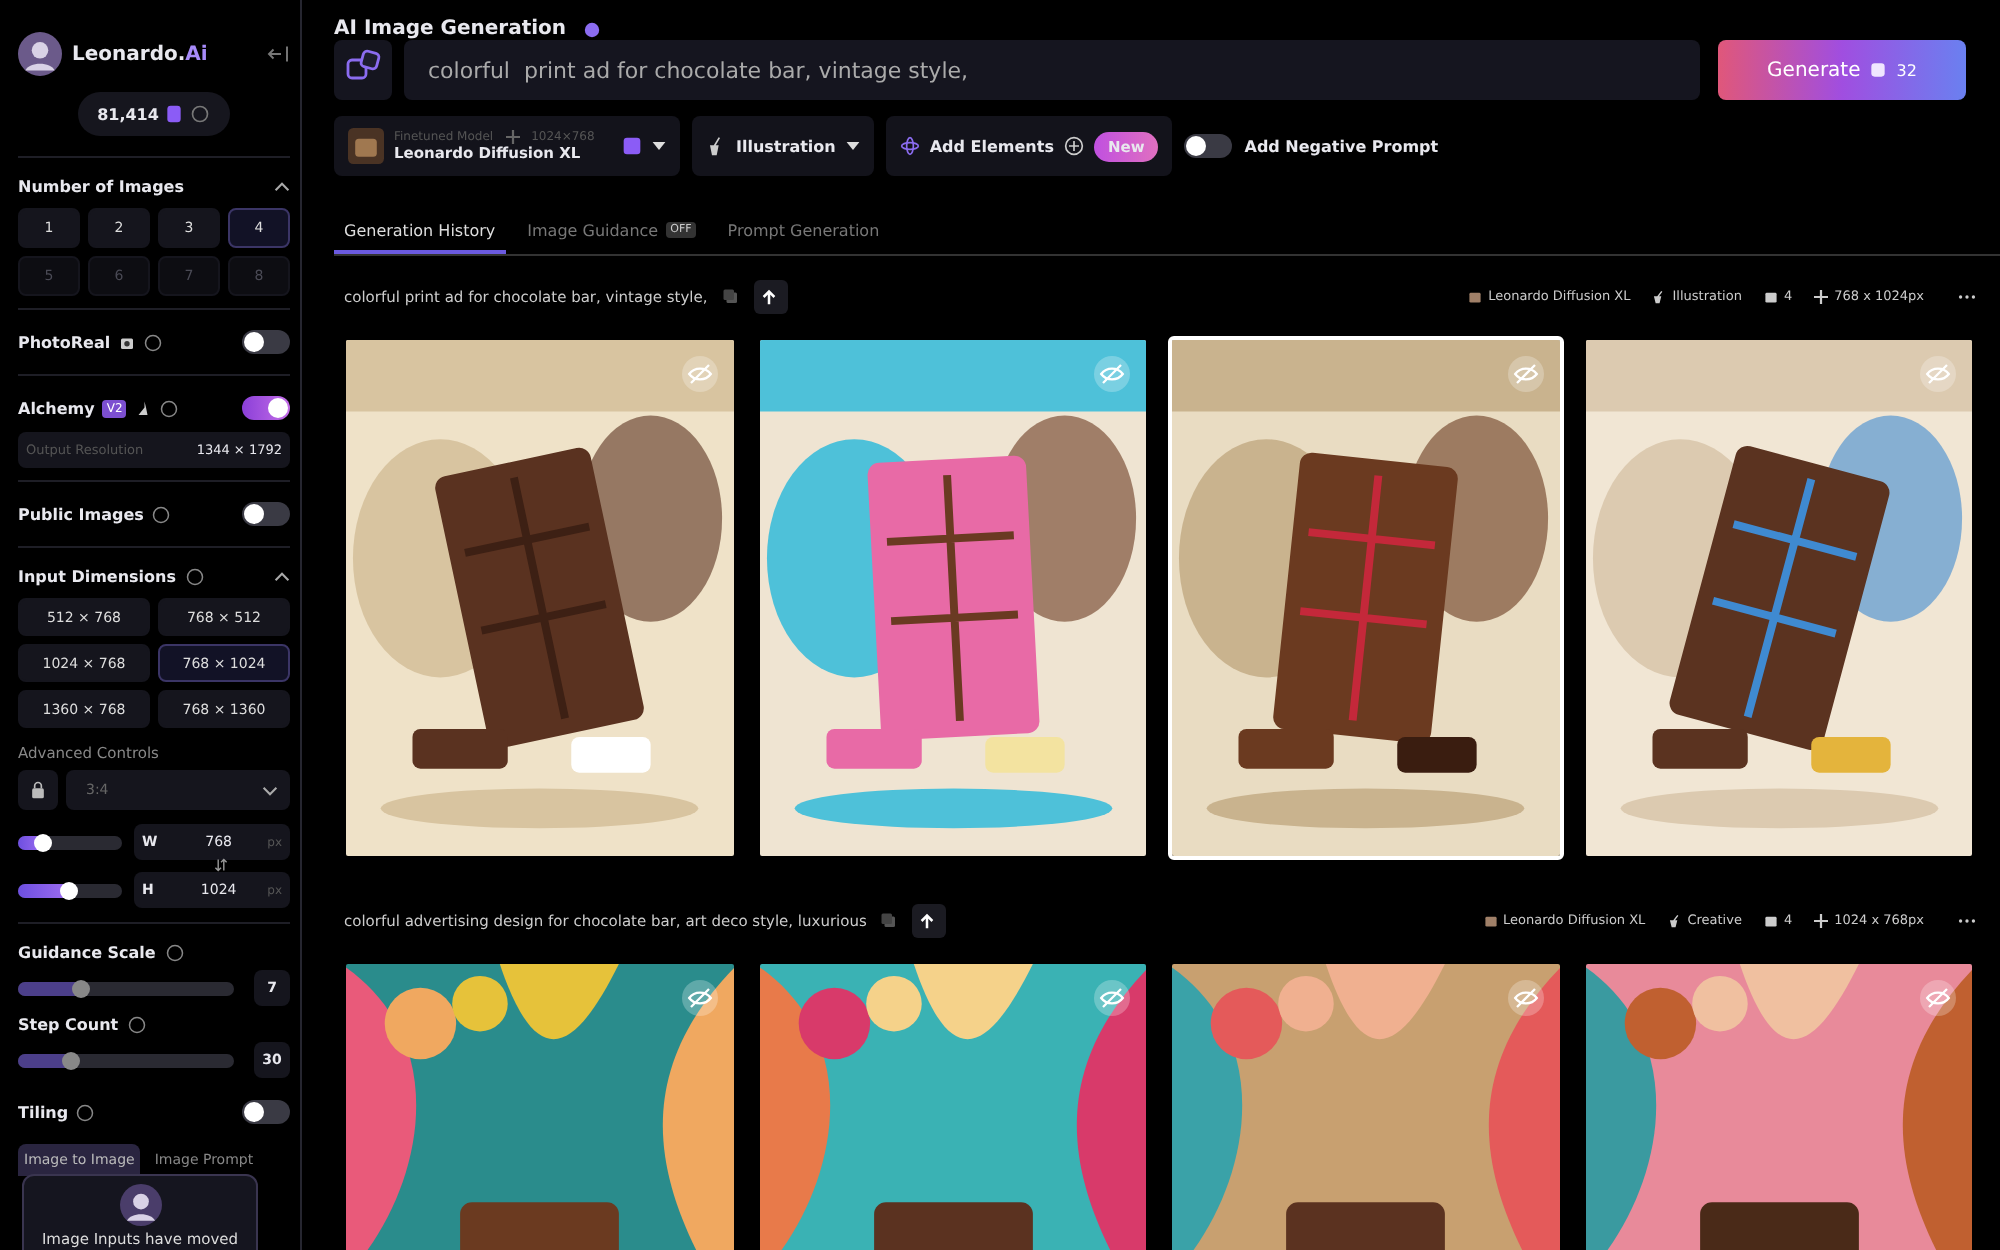 Image resolution: width=2000 pixels, height=1250 pixels. I want to click on guidance-slider, so click(126, 988).